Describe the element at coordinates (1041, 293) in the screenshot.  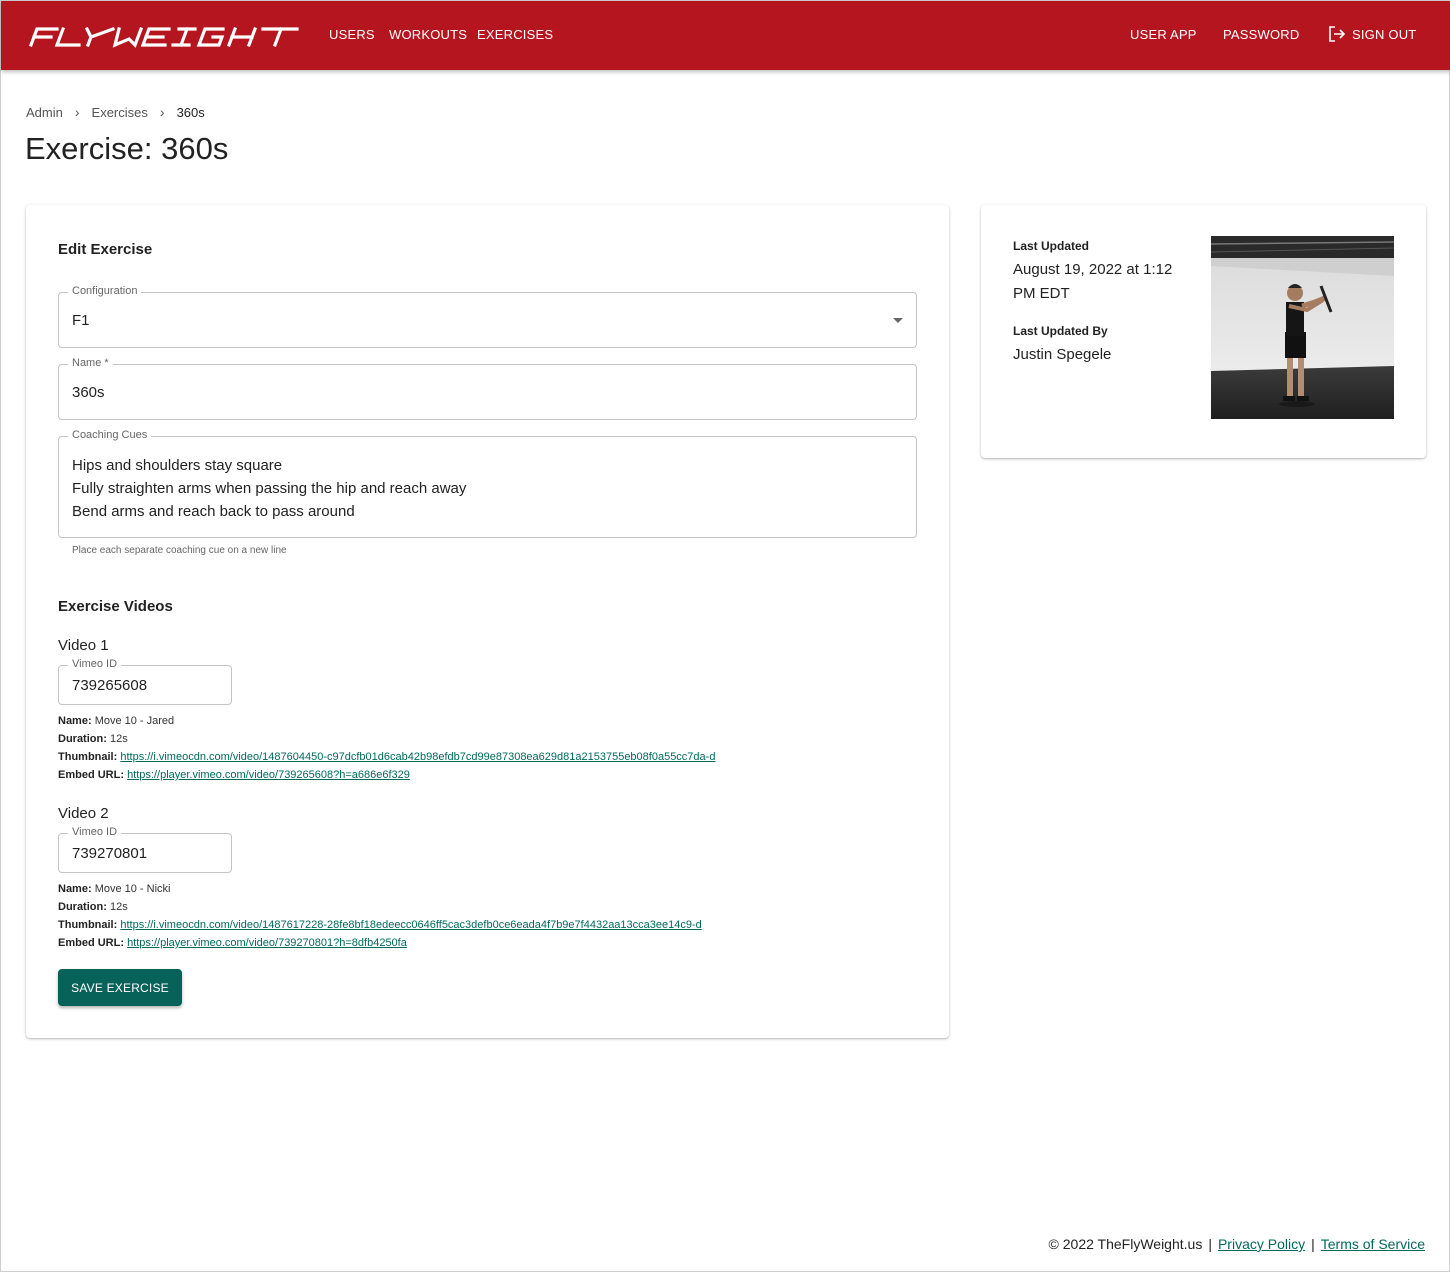
I see `last-updated-time: PM EDT` at that location.